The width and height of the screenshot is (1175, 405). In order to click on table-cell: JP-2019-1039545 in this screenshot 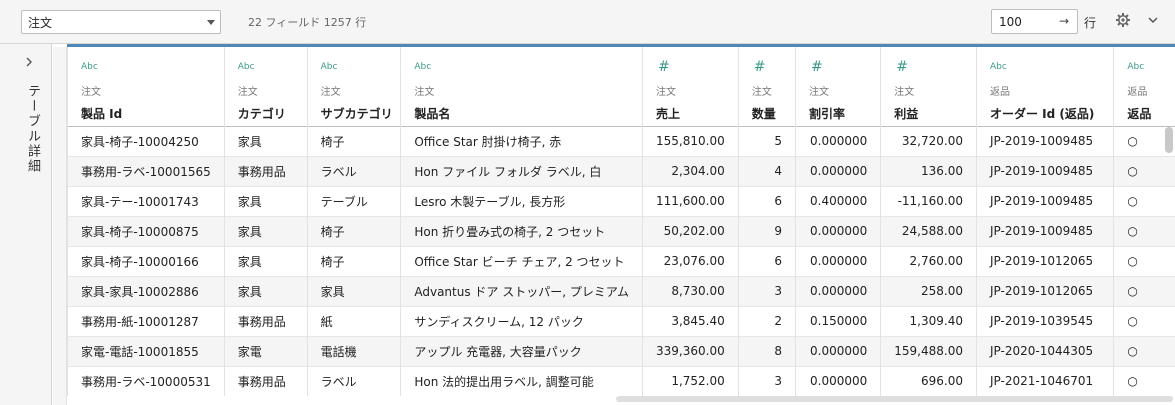, I will do `click(1044, 320)`.